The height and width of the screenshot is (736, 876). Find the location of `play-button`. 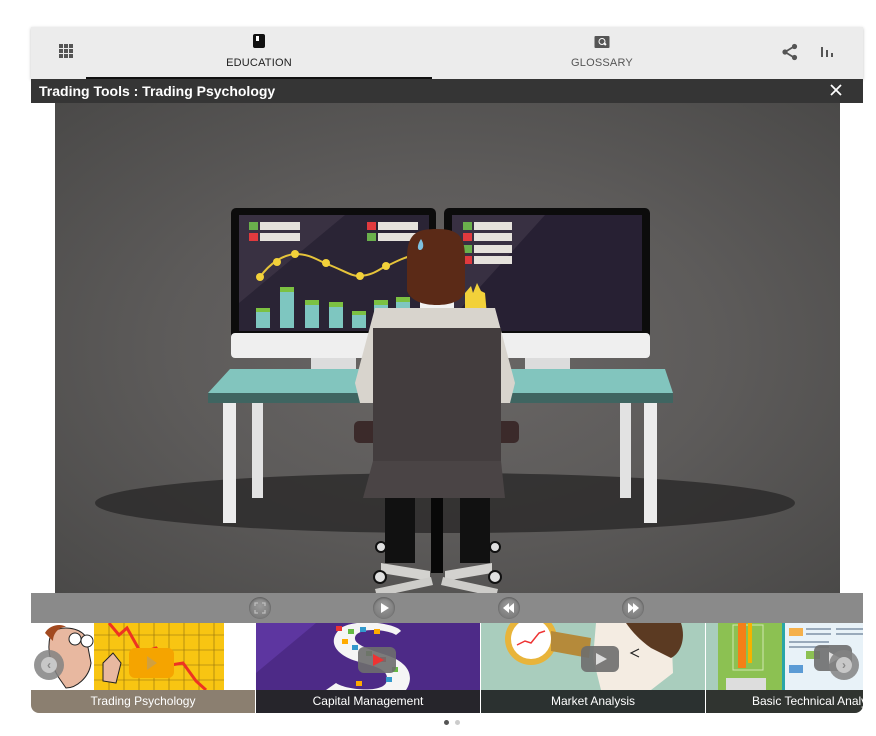

play-button is located at coordinates (384, 608).